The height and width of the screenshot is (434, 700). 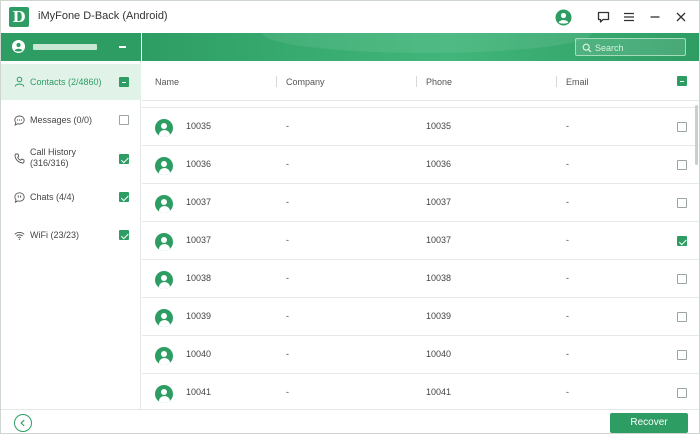 I want to click on column-header-name: Name, so click(x=167, y=82).